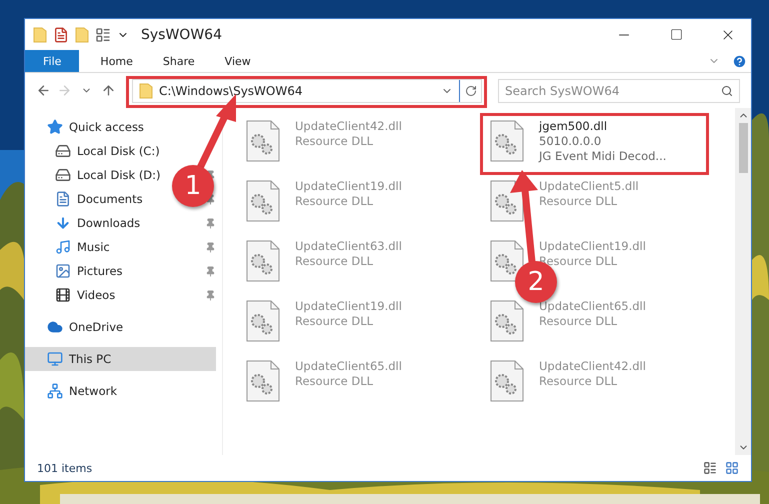 The height and width of the screenshot is (504, 769). I want to click on star-icon, so click(55, 127).